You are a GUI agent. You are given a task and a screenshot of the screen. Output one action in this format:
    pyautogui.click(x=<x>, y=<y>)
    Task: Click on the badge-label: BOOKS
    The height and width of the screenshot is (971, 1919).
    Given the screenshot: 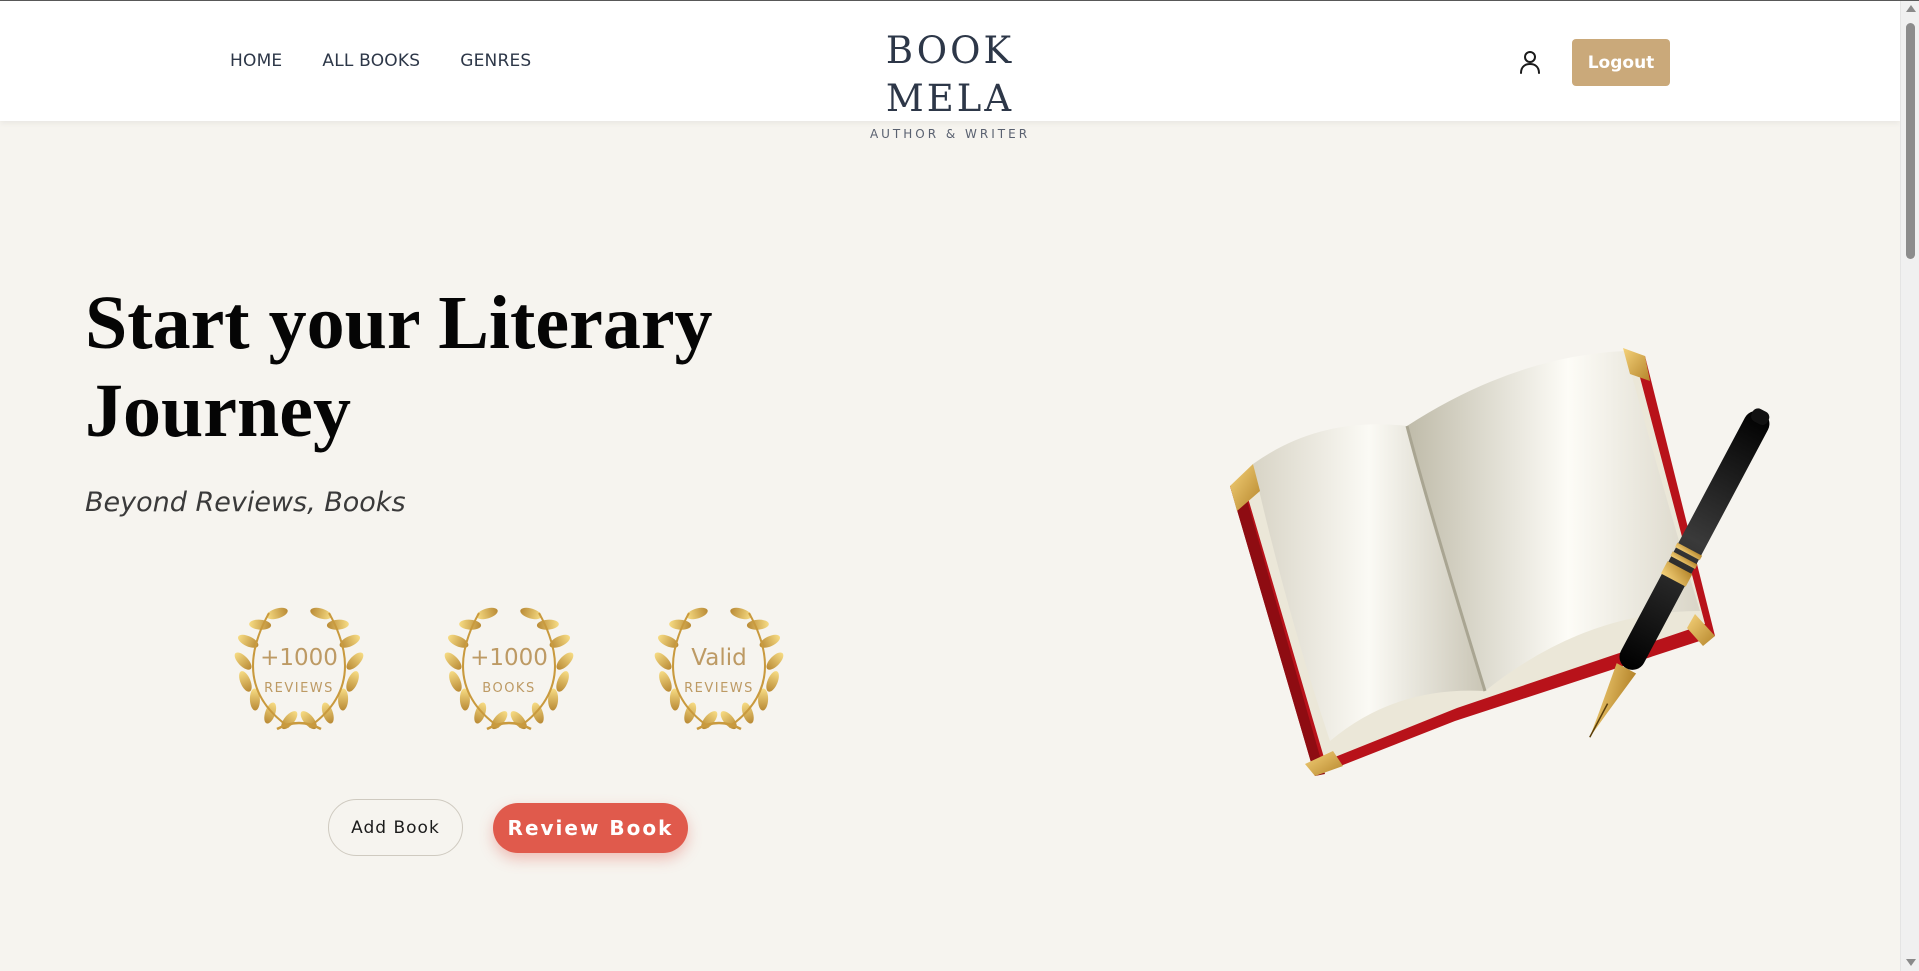 What is the action you would take?
    pyautogui.click(x=509, y=688)
    